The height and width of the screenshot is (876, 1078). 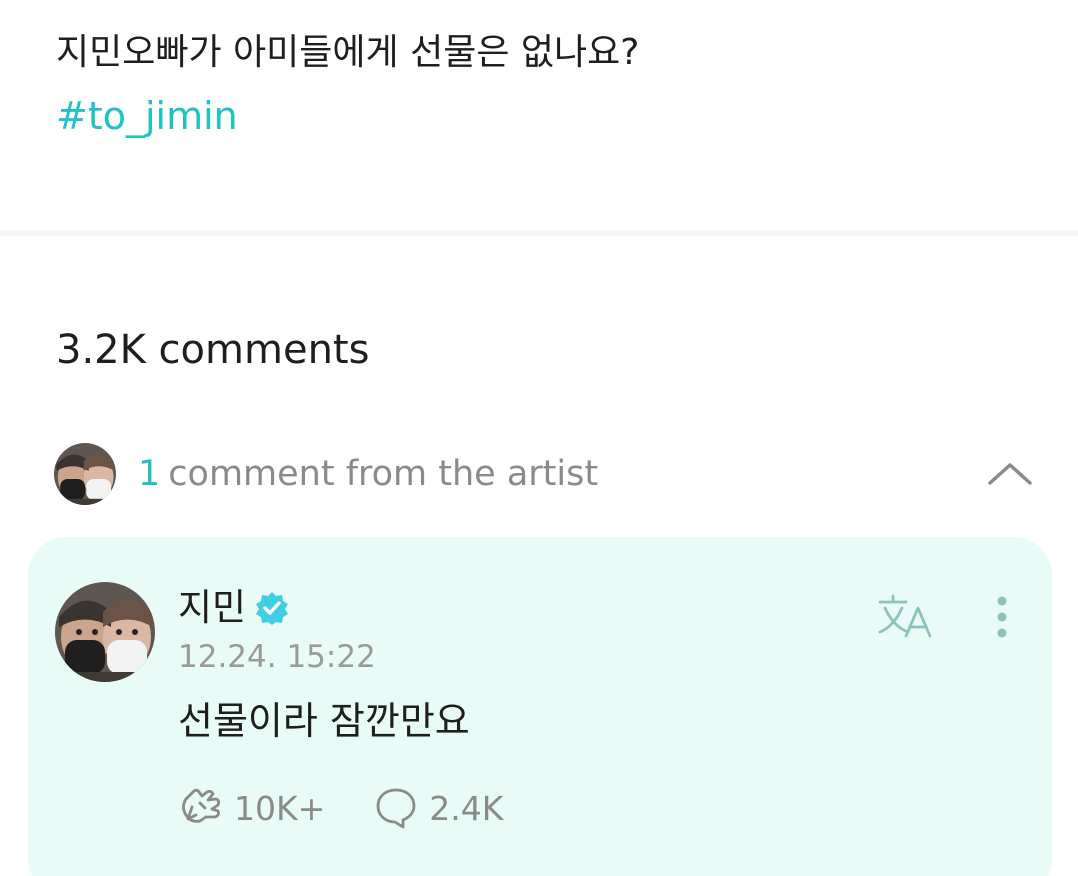 What do you see at coordinates (85, 474) in the screenshot?
I see `artist-avatar-small` at bounding box center [85, 474].